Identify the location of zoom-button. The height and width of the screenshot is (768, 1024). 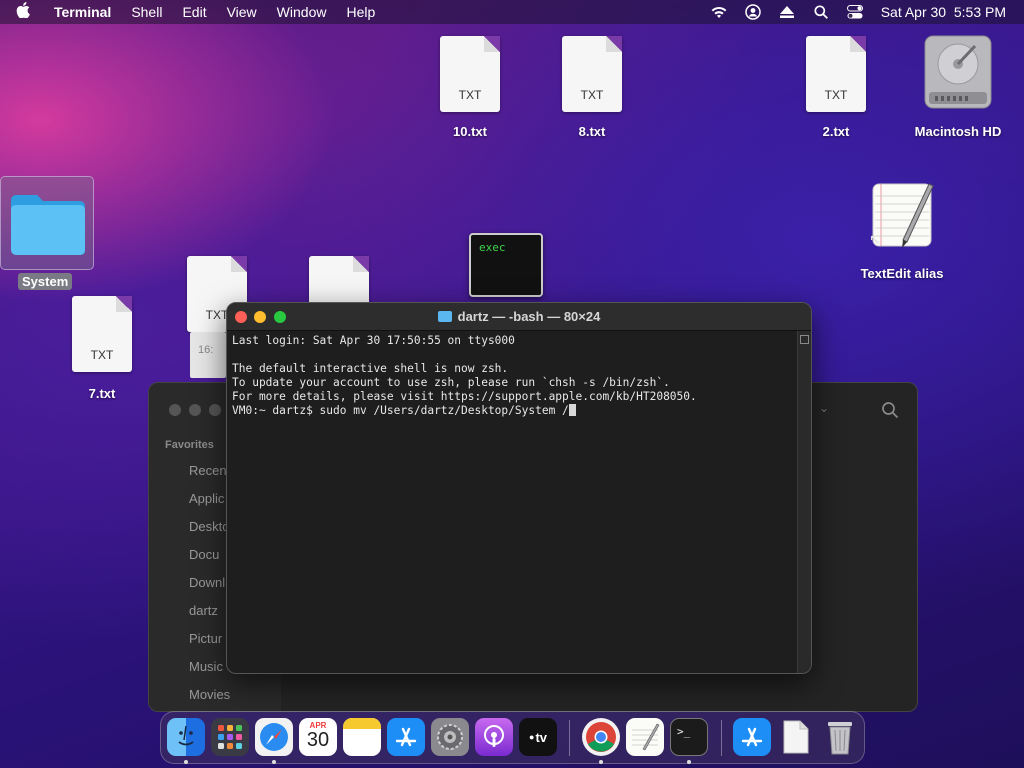
(280, 317).